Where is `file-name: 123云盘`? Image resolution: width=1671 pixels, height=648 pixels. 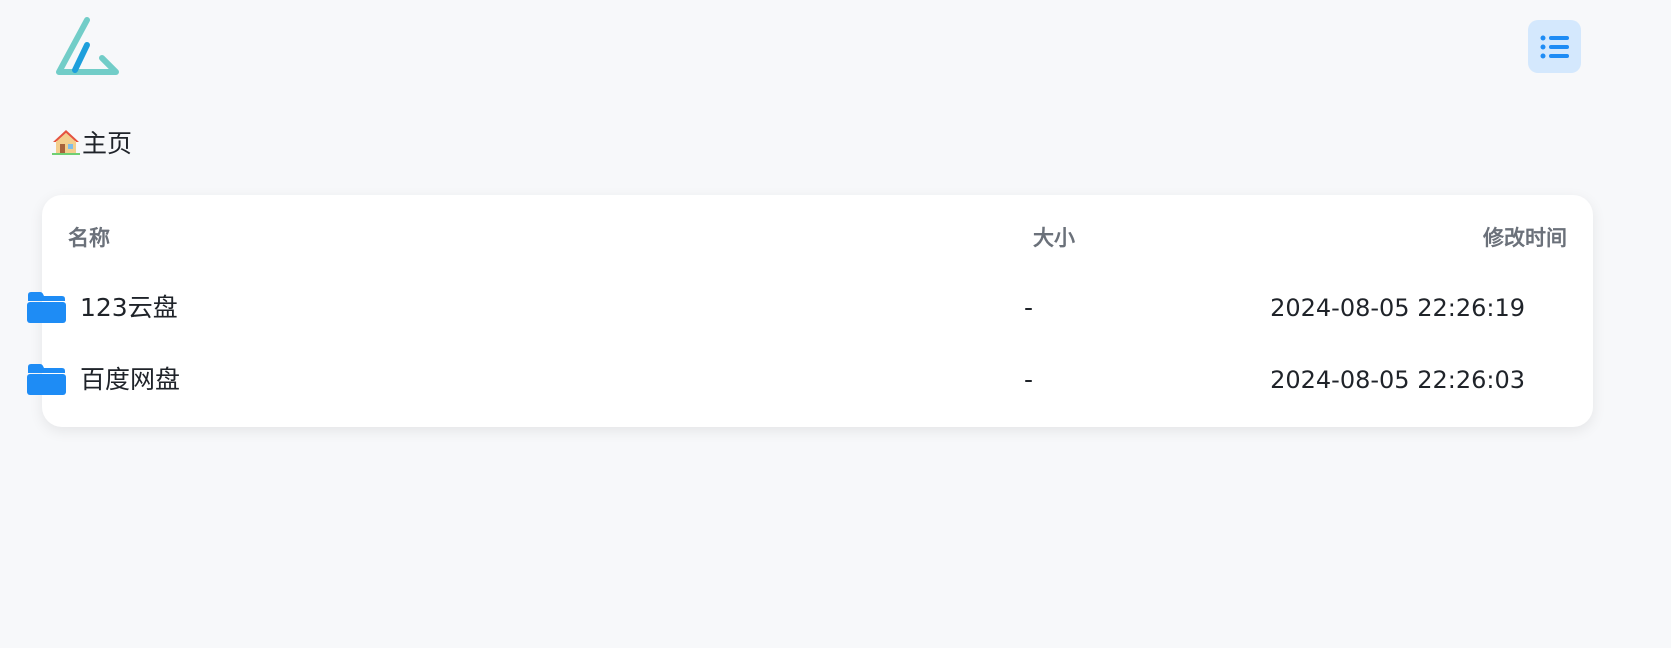
file-name: 123云盘 is located at coordinates (129, 308).